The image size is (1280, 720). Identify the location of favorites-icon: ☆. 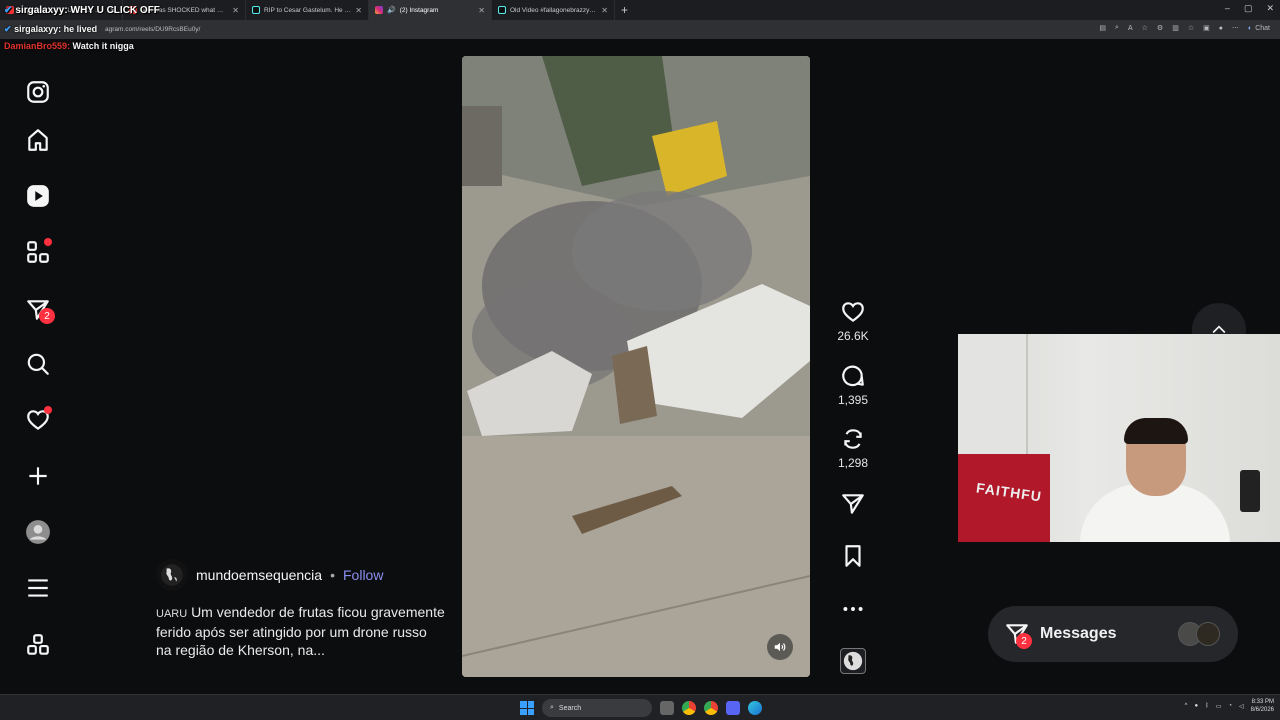
(1191, 28).